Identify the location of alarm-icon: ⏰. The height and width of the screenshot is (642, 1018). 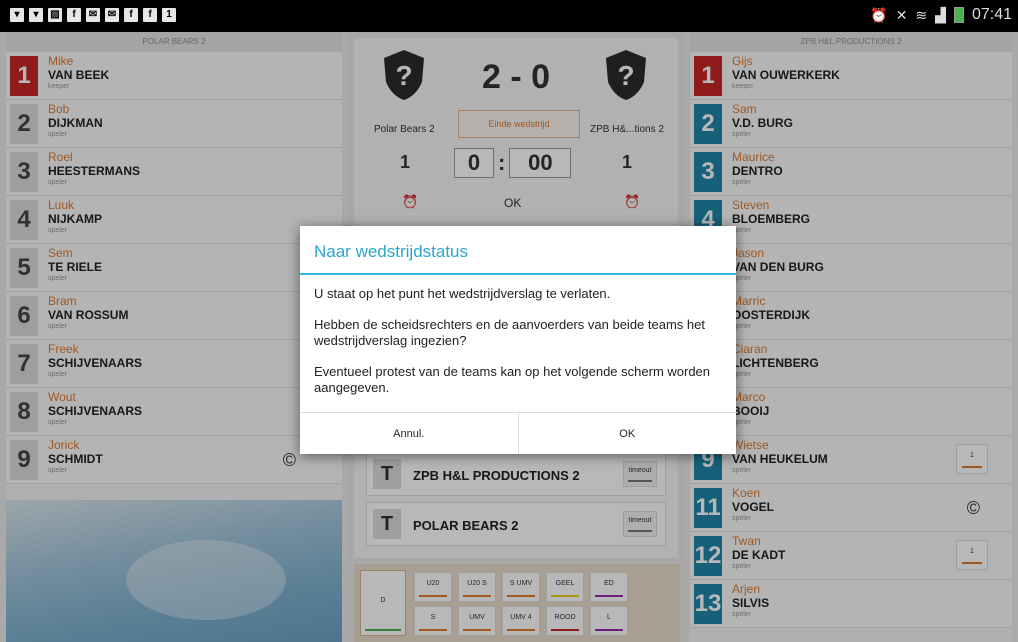
(879, 14).